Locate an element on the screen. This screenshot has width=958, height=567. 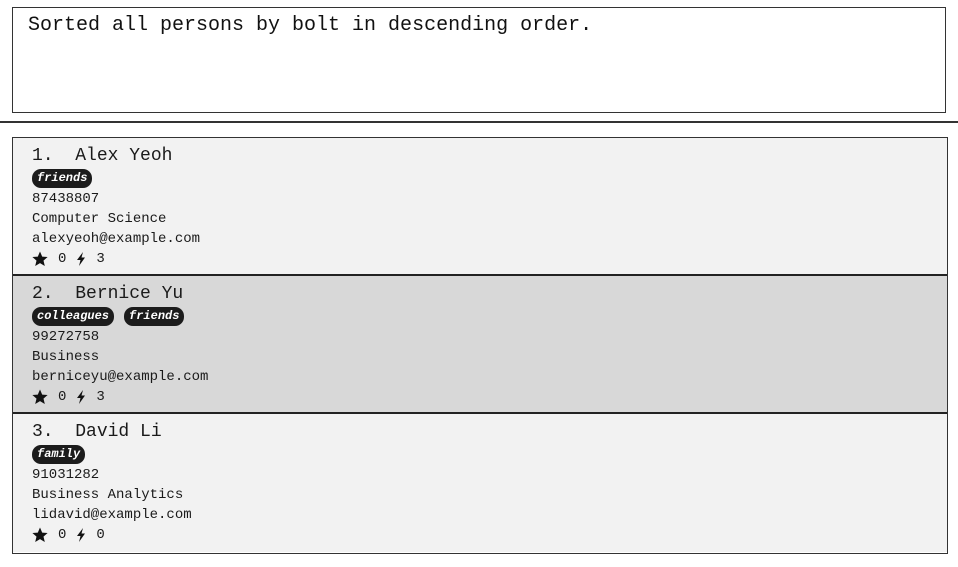
email: lidavid@example.com is located at coordinates (112, 515).